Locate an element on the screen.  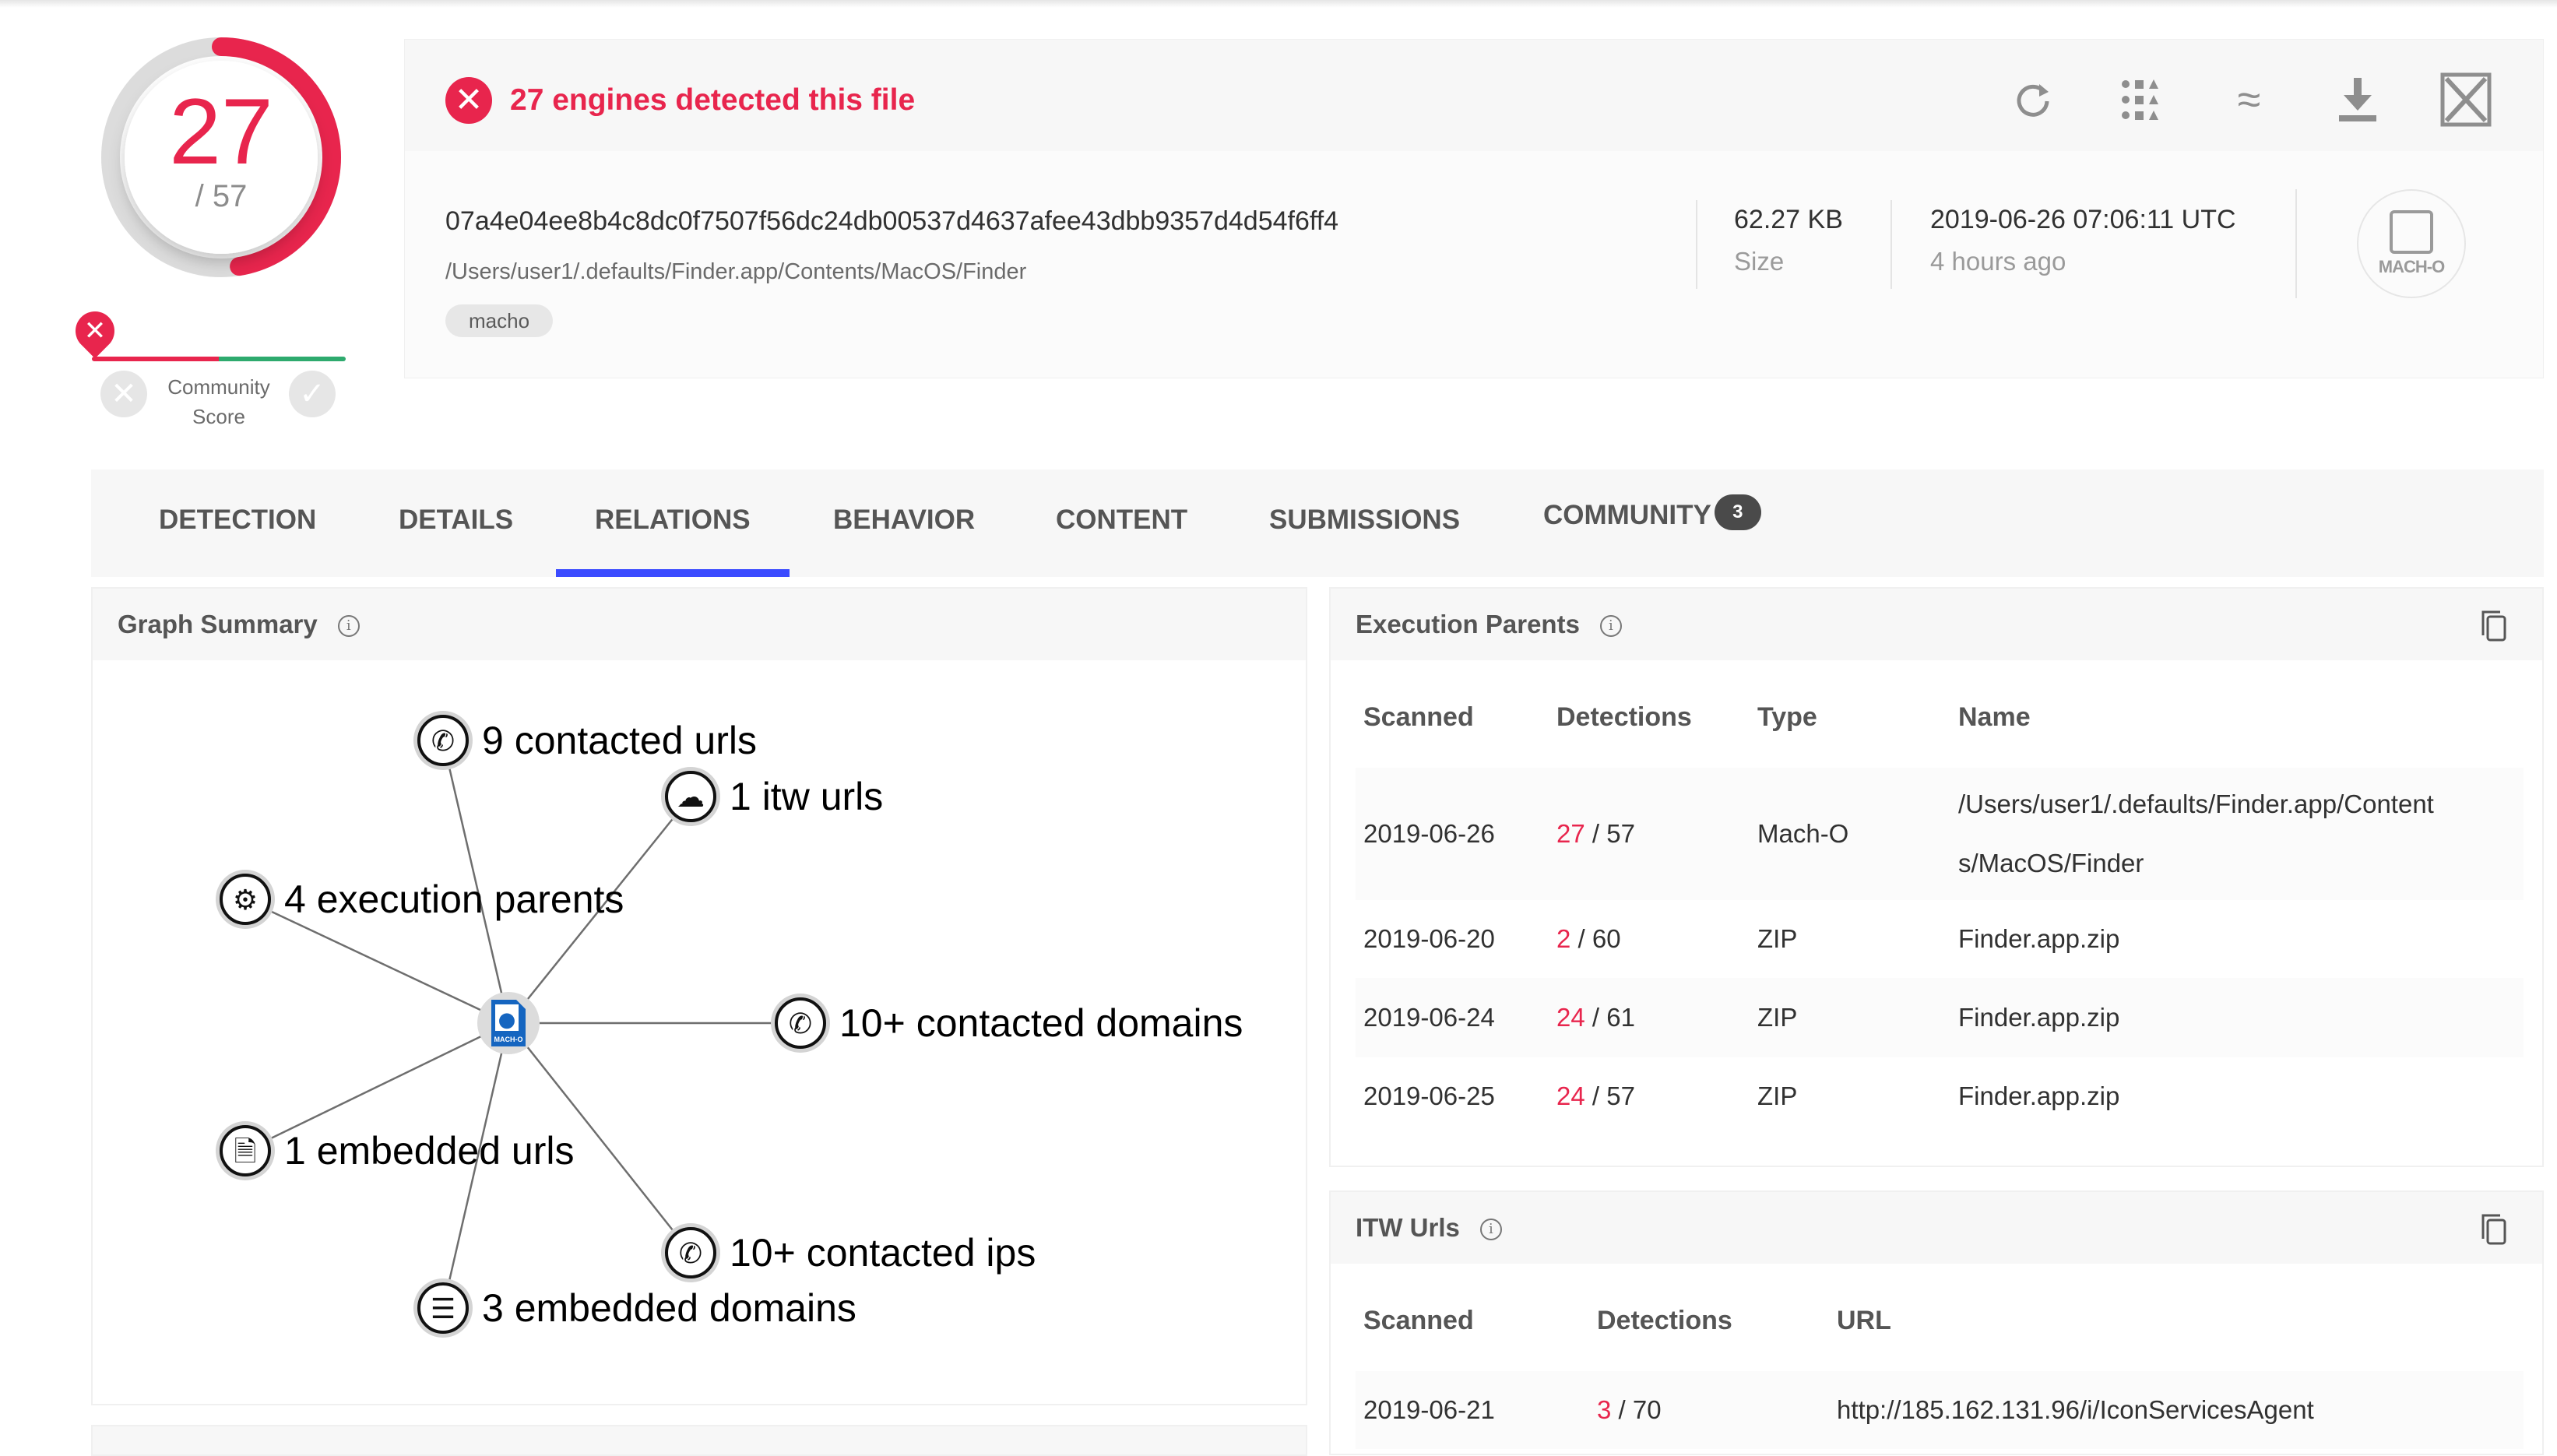
graph-node: ⚙ 4 execution parents is located at coordinates (420, 899).